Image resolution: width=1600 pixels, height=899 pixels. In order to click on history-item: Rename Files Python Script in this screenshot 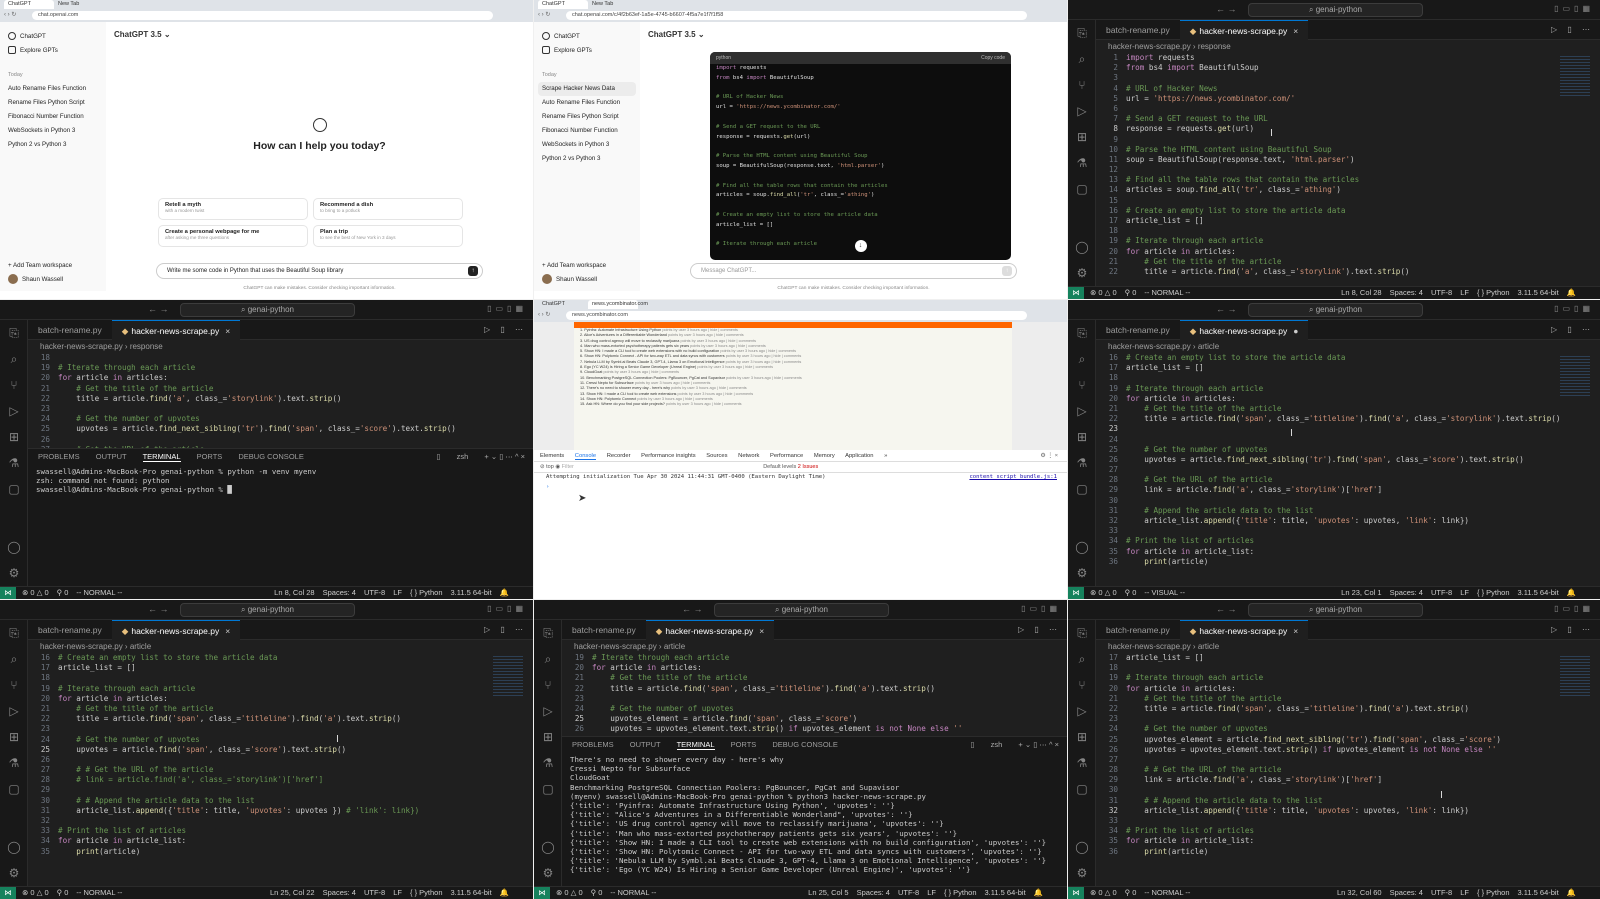, I will do `click(53, 103)`.